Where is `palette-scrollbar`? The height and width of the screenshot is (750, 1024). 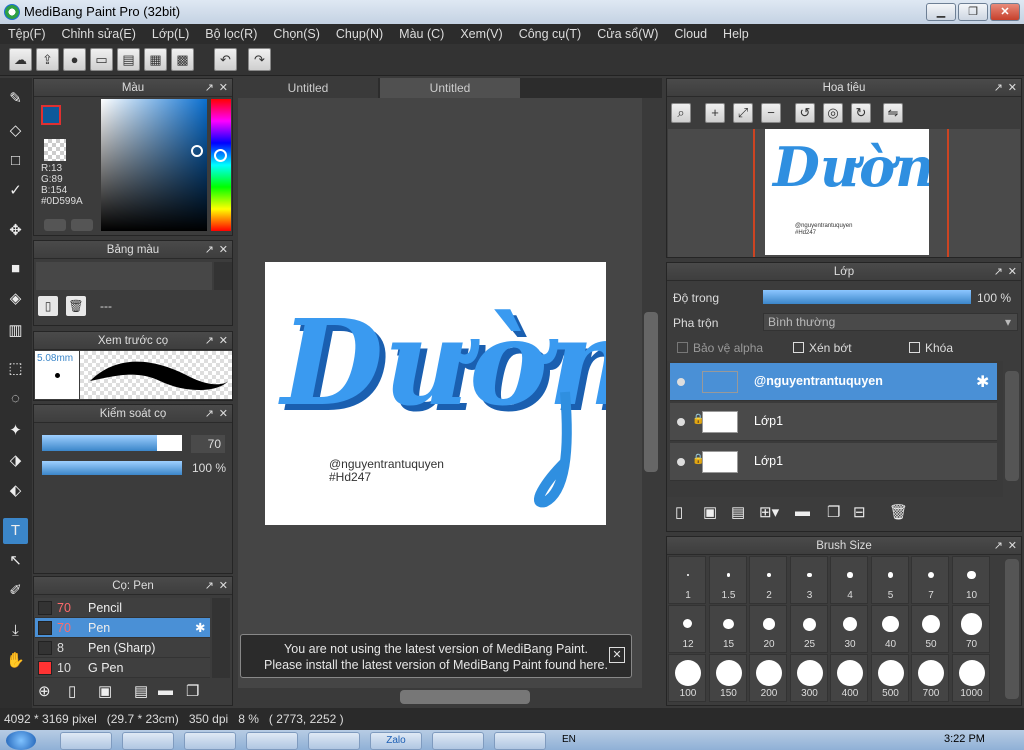
palette-scrollbar is located at coordinates (223, 276).